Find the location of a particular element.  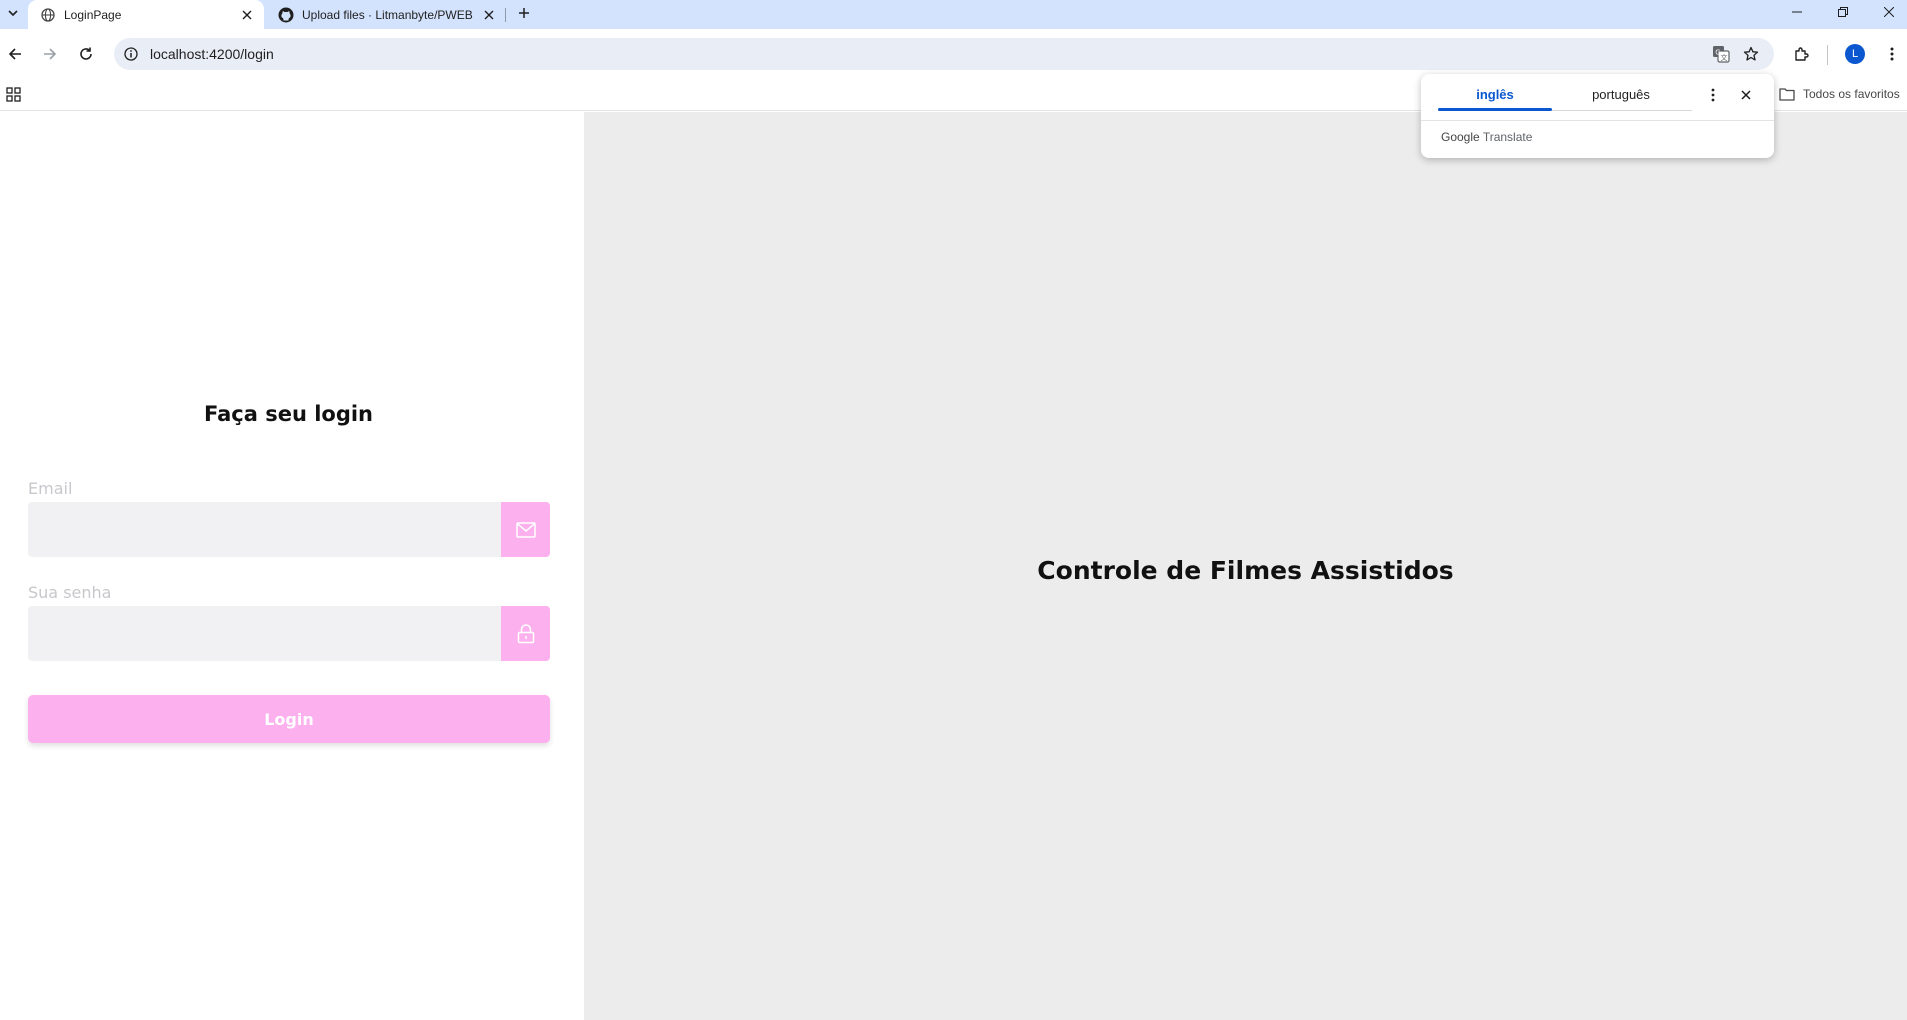

minimize-button is located at coordinates (1797, 12).